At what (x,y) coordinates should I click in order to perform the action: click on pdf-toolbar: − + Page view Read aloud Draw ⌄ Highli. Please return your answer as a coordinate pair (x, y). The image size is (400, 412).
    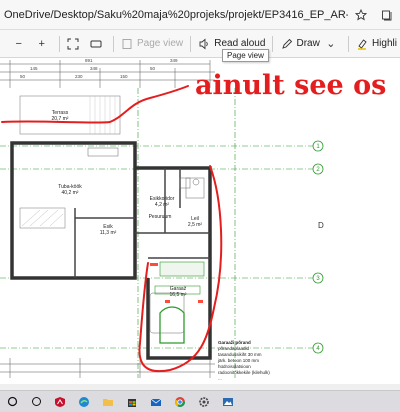
    Looking at the image, I should click on (200, 44).